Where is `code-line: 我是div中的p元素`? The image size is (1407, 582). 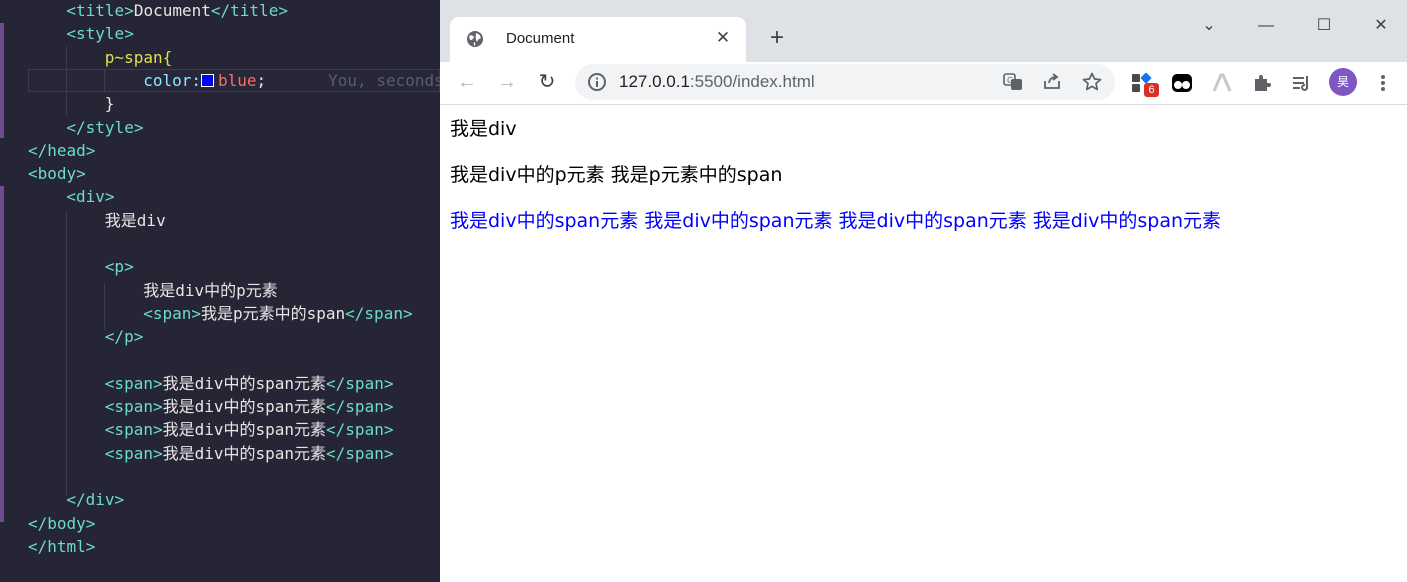
code-line: 我是div中的p元素 is located at coordinates (210, 290).